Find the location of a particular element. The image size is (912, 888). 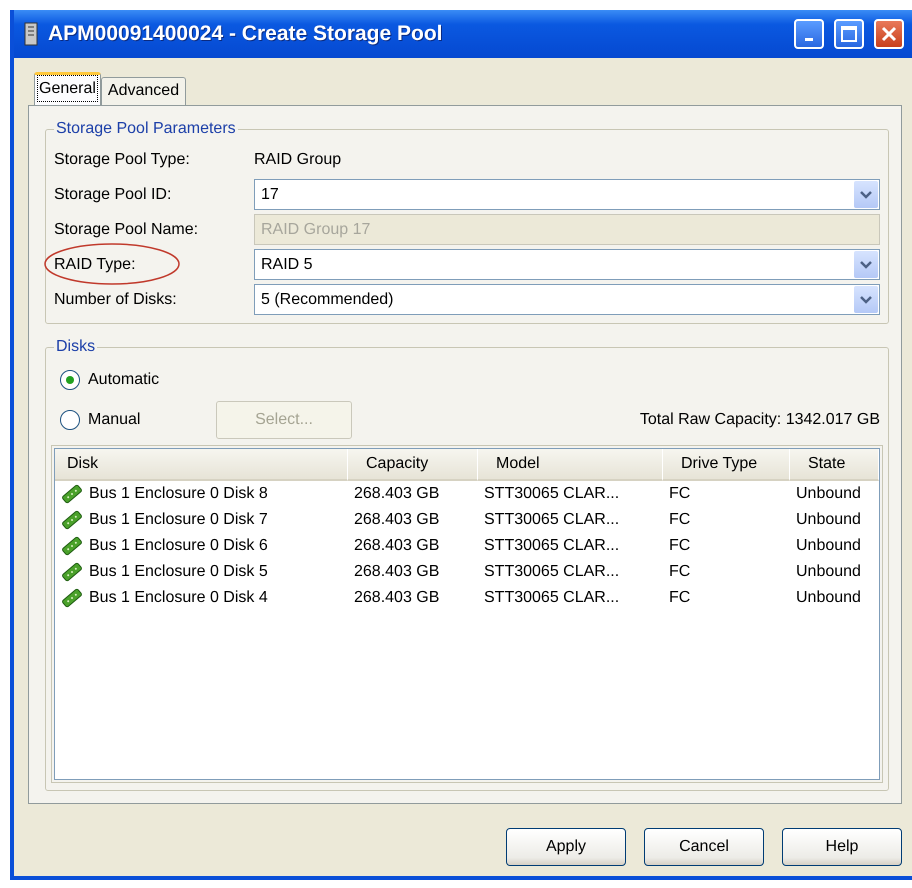

column-header: Model is located at coordinates (570, 465).